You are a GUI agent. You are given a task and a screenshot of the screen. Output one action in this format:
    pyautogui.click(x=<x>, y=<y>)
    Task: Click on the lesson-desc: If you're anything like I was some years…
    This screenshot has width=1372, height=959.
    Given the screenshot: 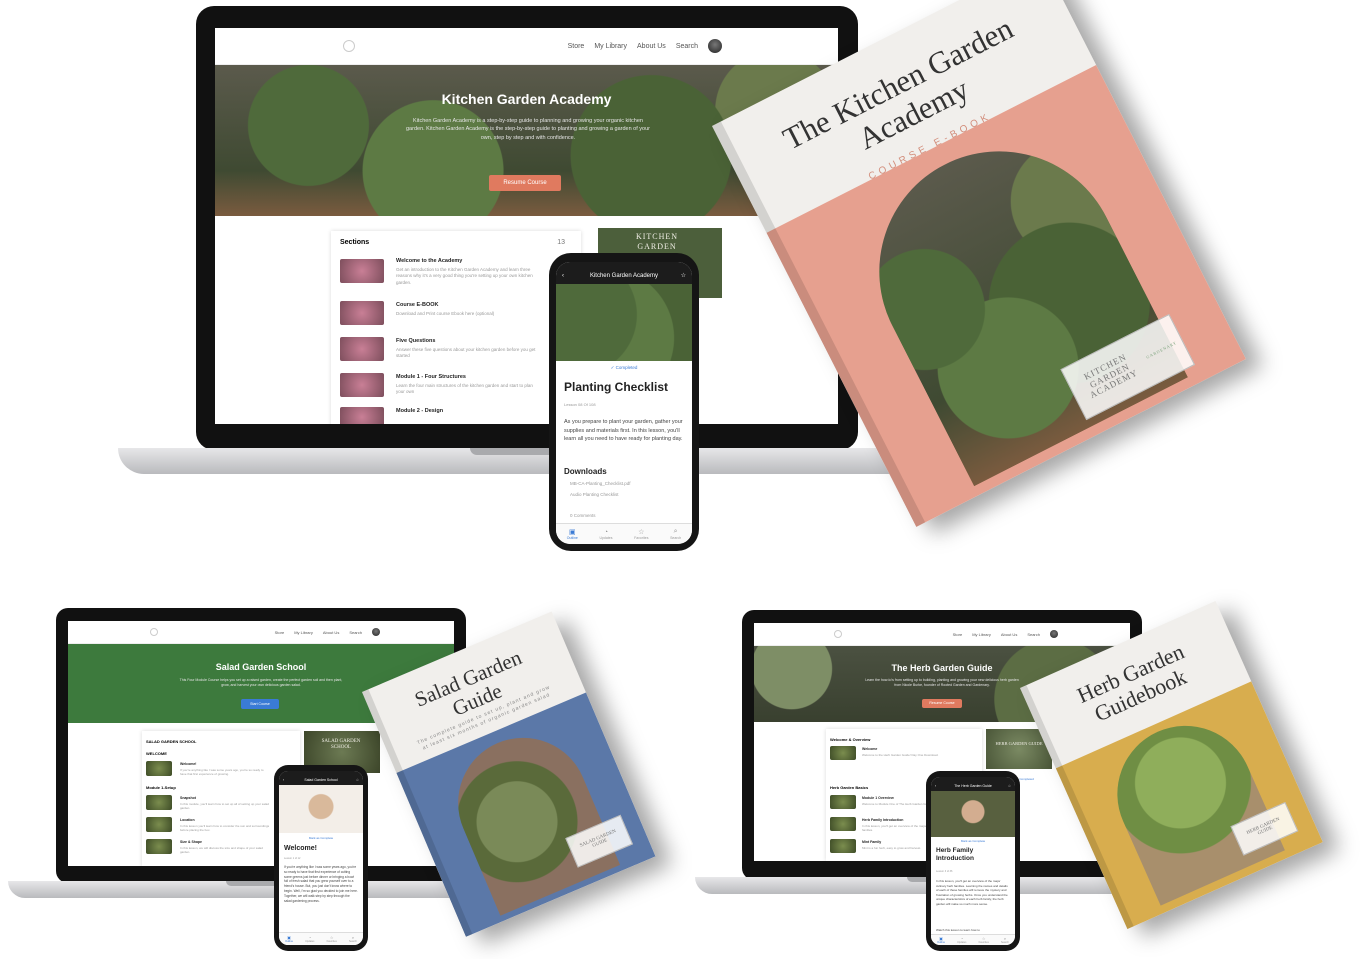 What is the action you would take?
    pyautogui.click(x=222, y=772)
    